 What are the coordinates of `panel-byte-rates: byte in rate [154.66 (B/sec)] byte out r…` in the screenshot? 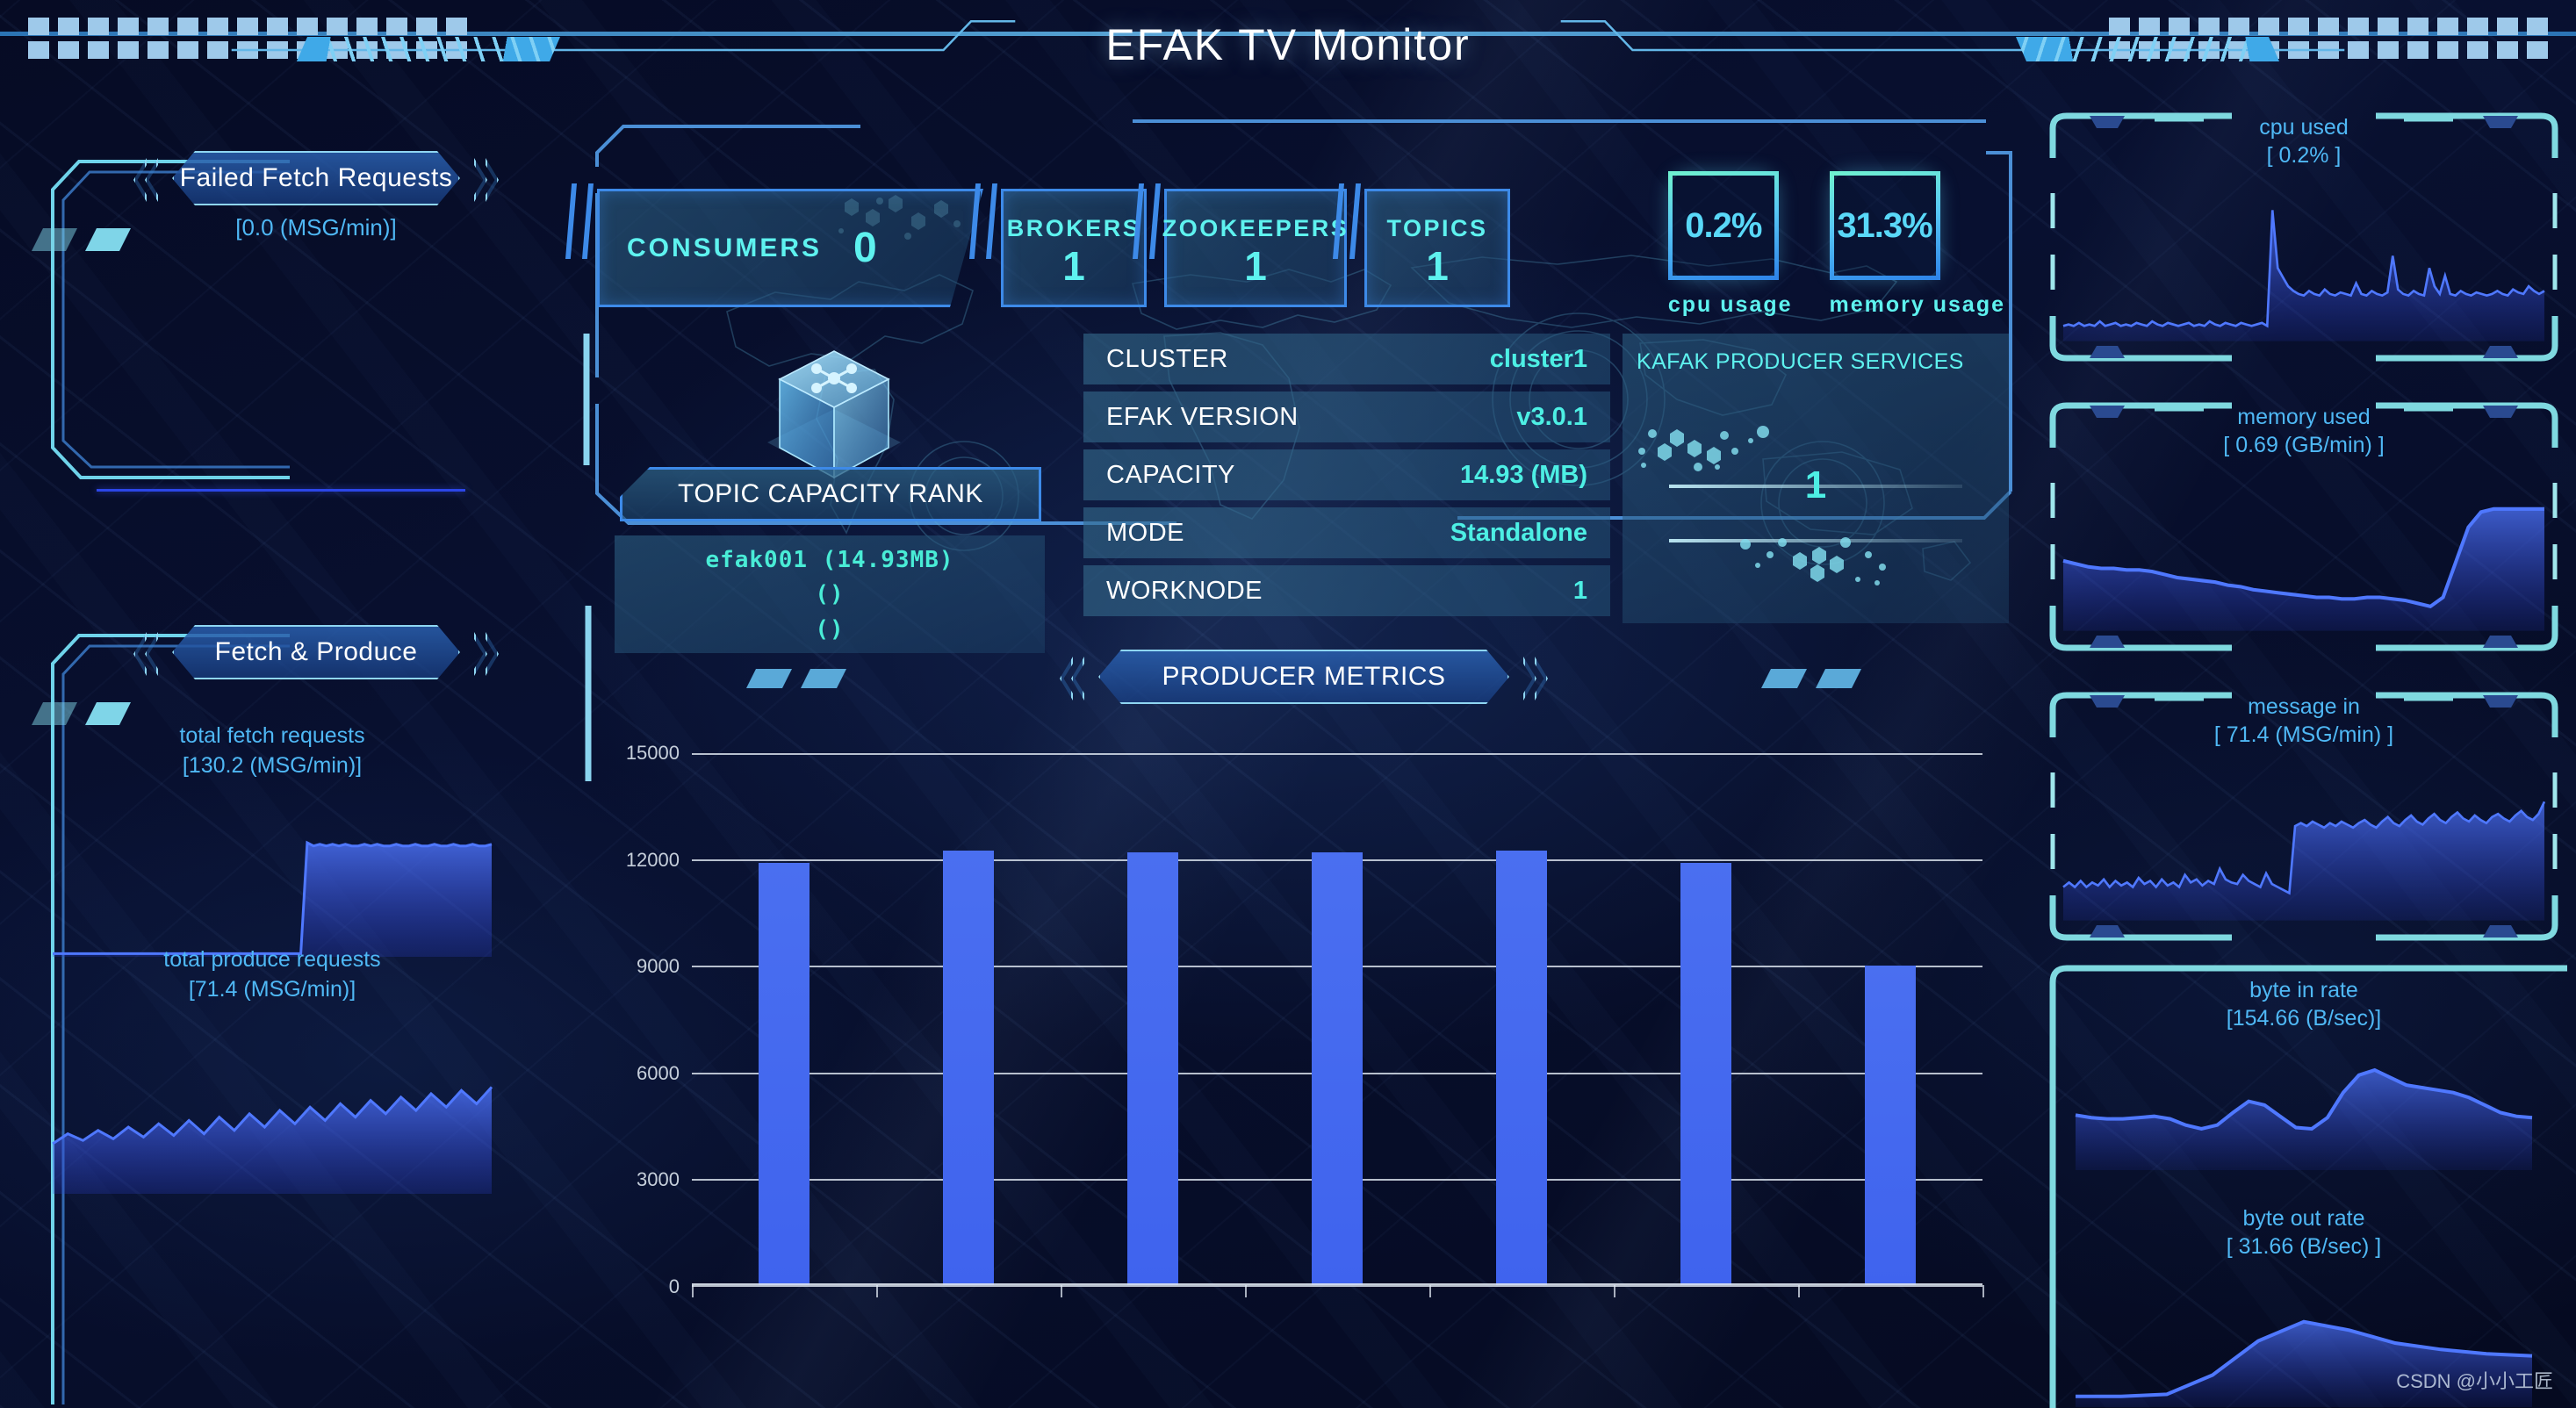 It's located at (2303, 1184).